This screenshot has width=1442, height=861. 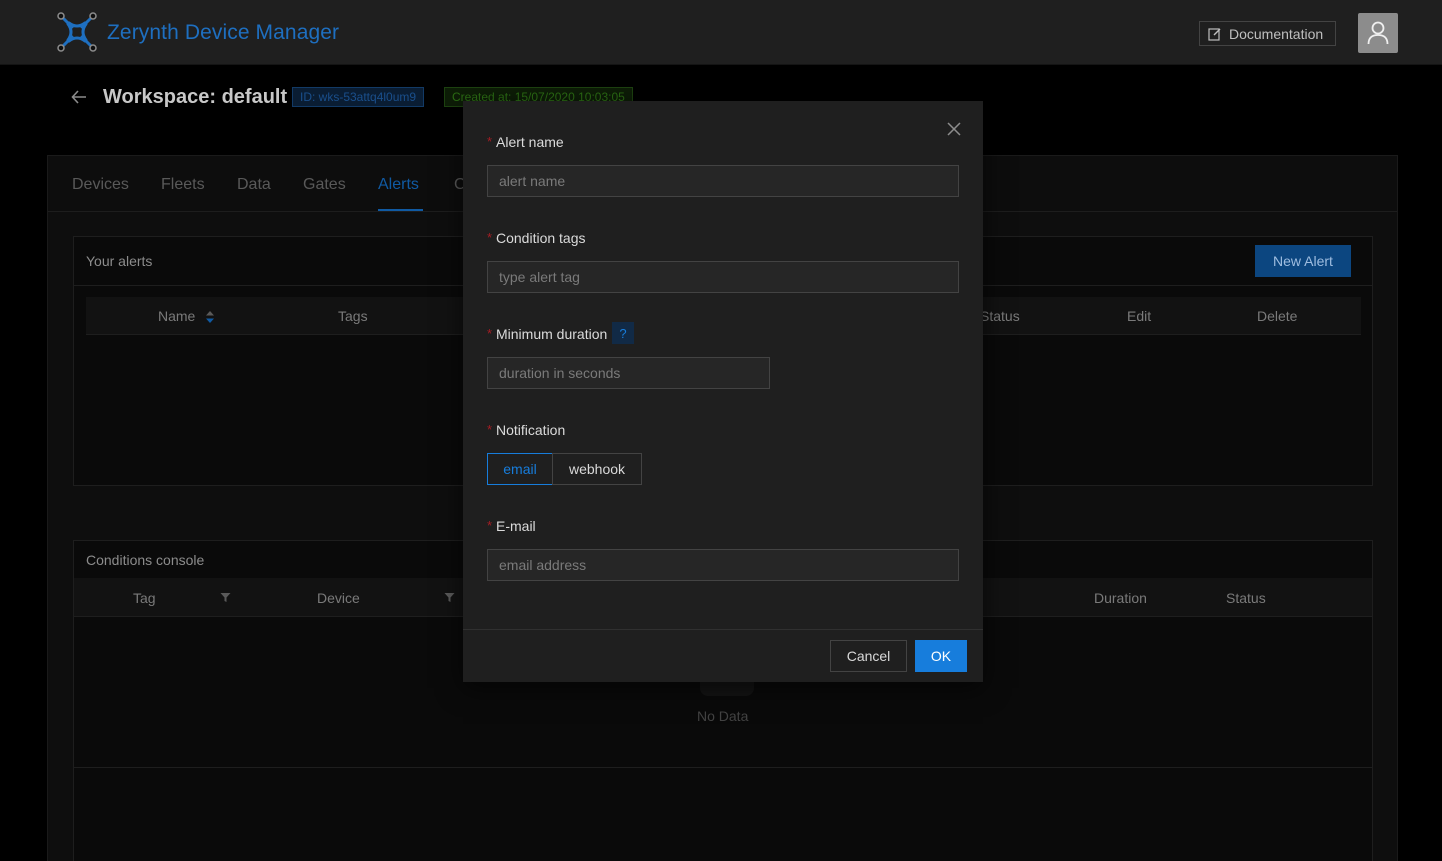 I want to click on notification-webhook-option: webhook, so click(x=597, y=469).